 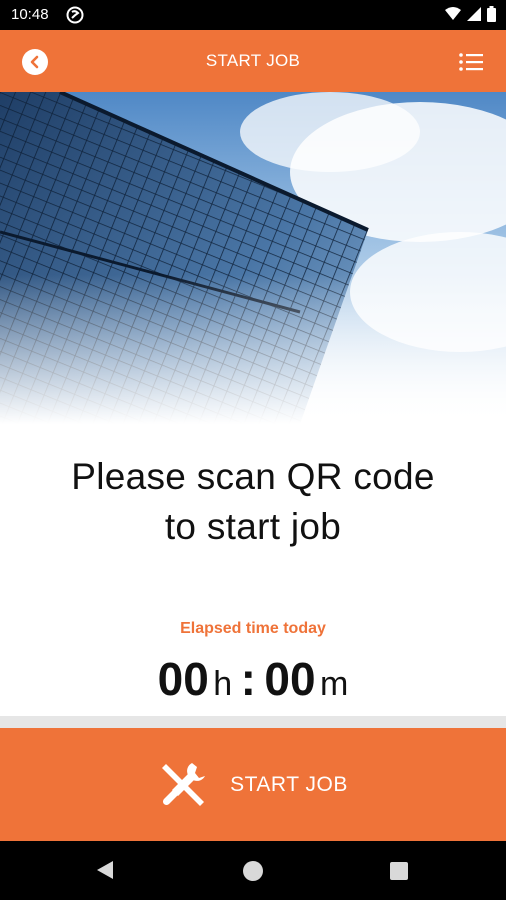 I want to click on nav-back-icon, so click(x=105, y=872).